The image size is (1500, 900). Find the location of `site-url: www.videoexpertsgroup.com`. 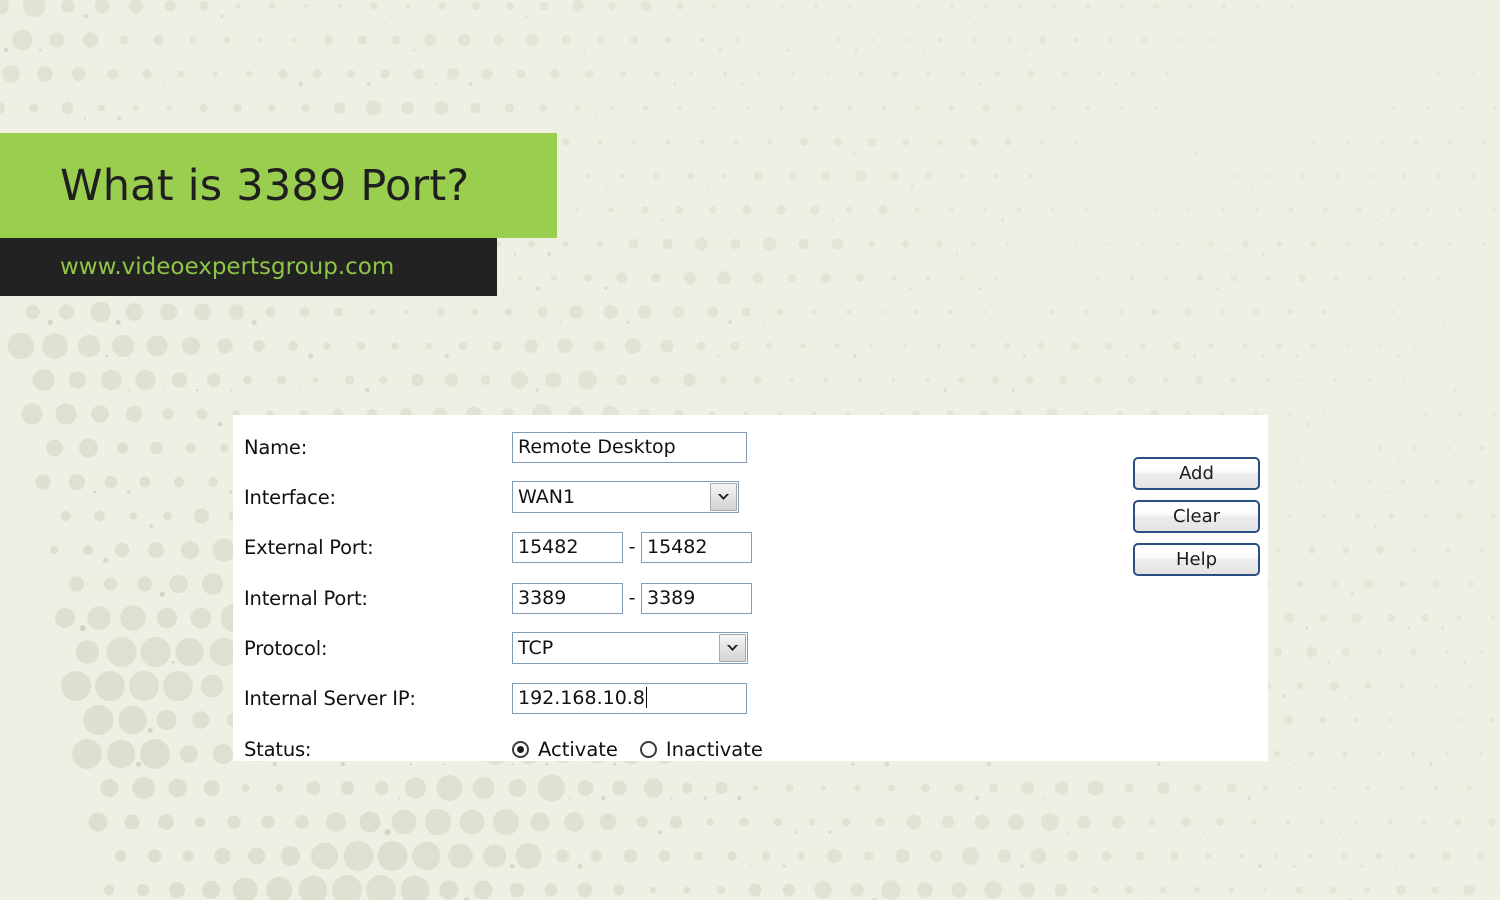

site-url: www.videoexpertsgroup.com is located at coordinates (227, 267).